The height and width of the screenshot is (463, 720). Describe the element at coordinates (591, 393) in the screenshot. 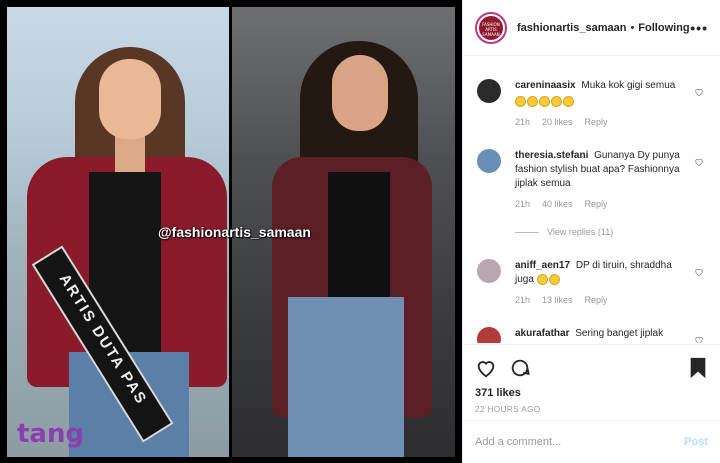

I see `likes-count: 371 likes` at that location.